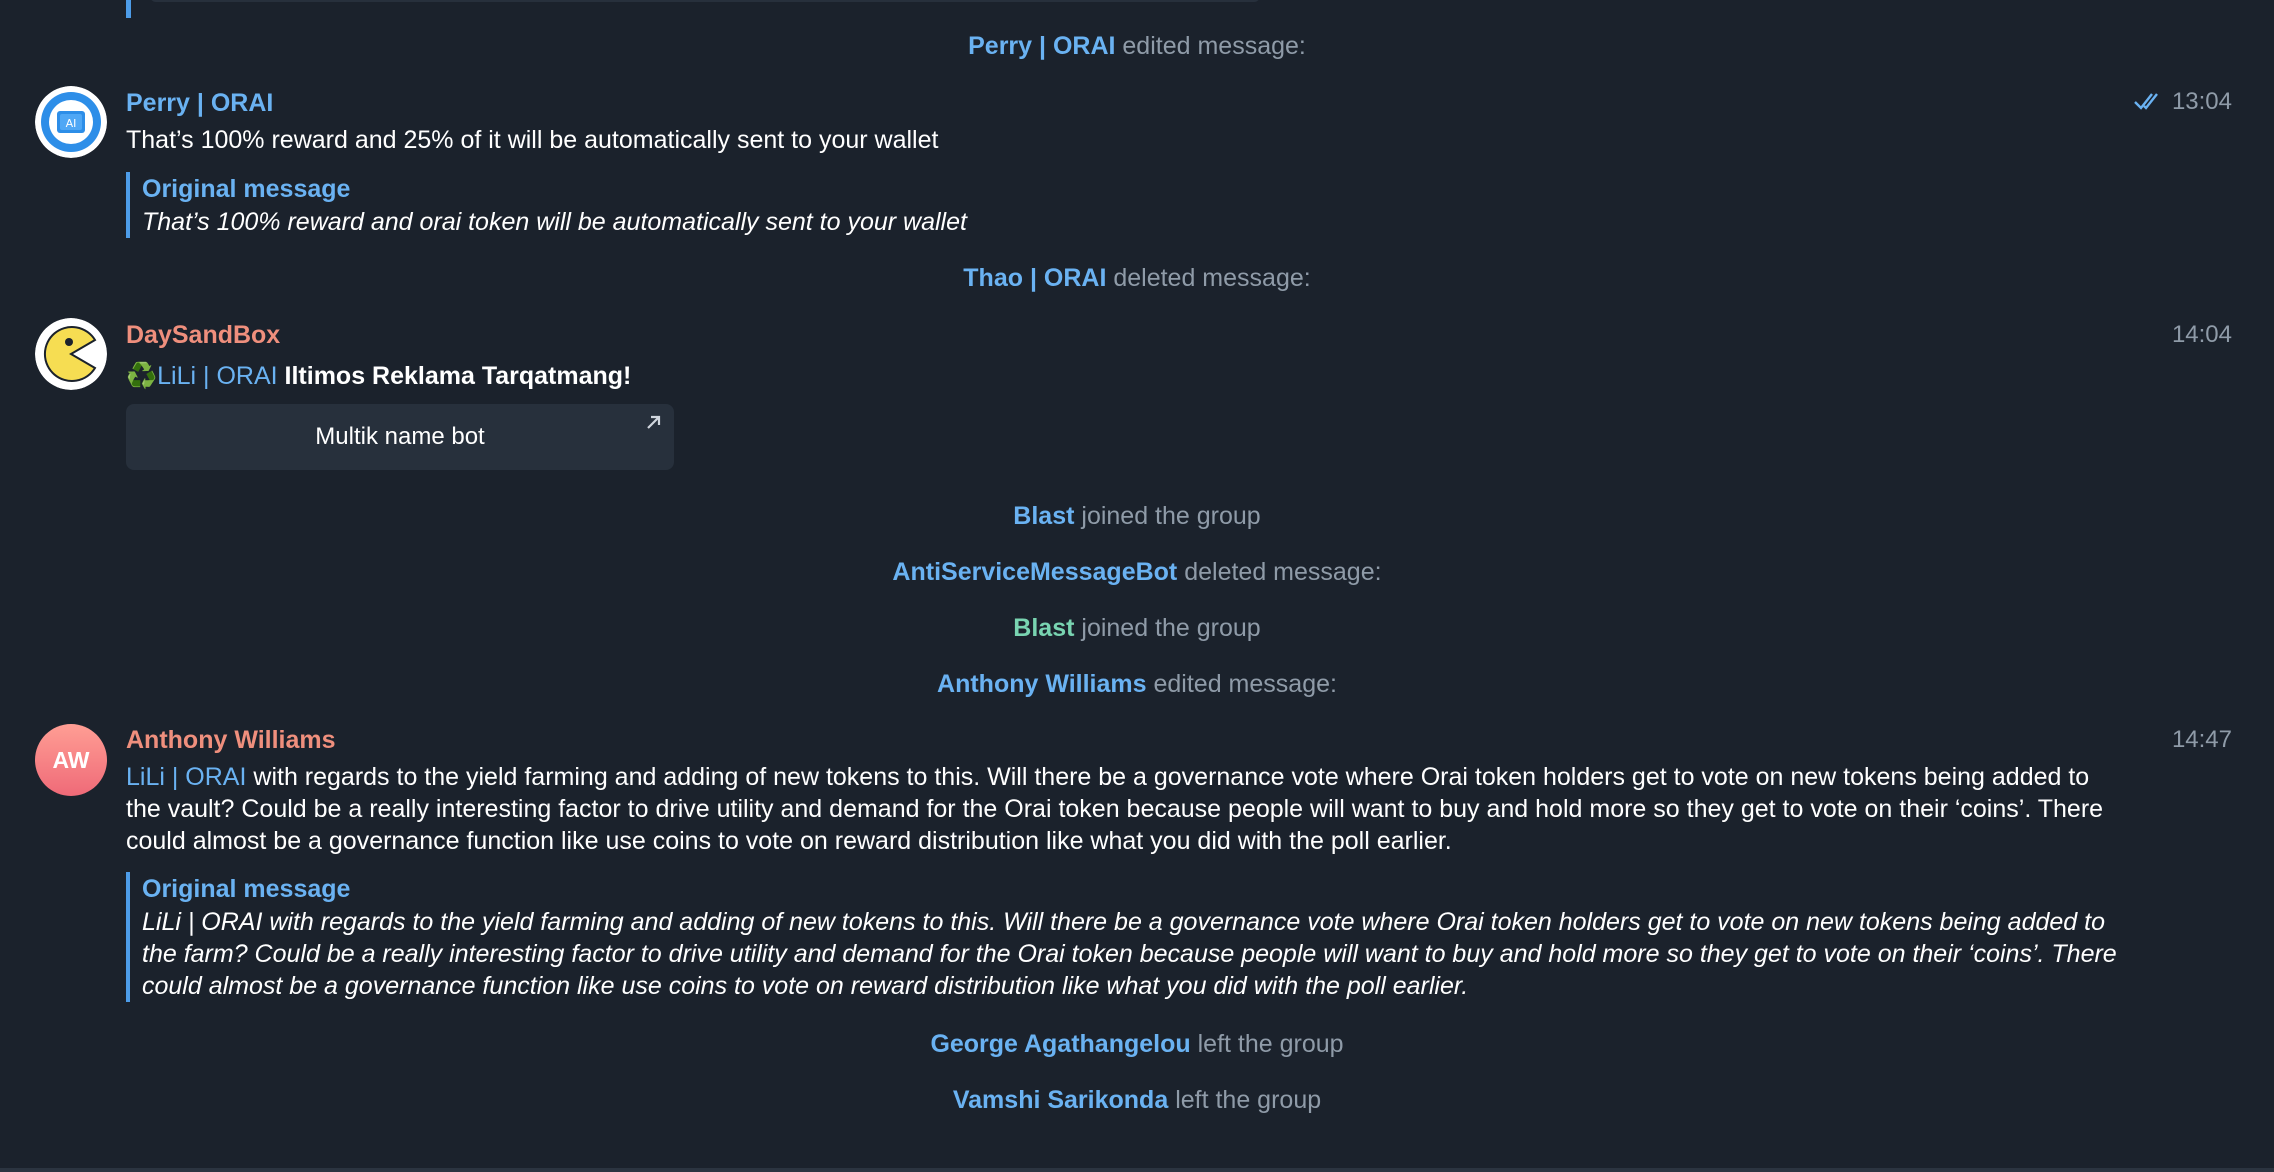 The height and width of the screenshot is (1172, 2274). I want to click on service-user-link: AntiServiceMessageBot, so click(1034, 572).